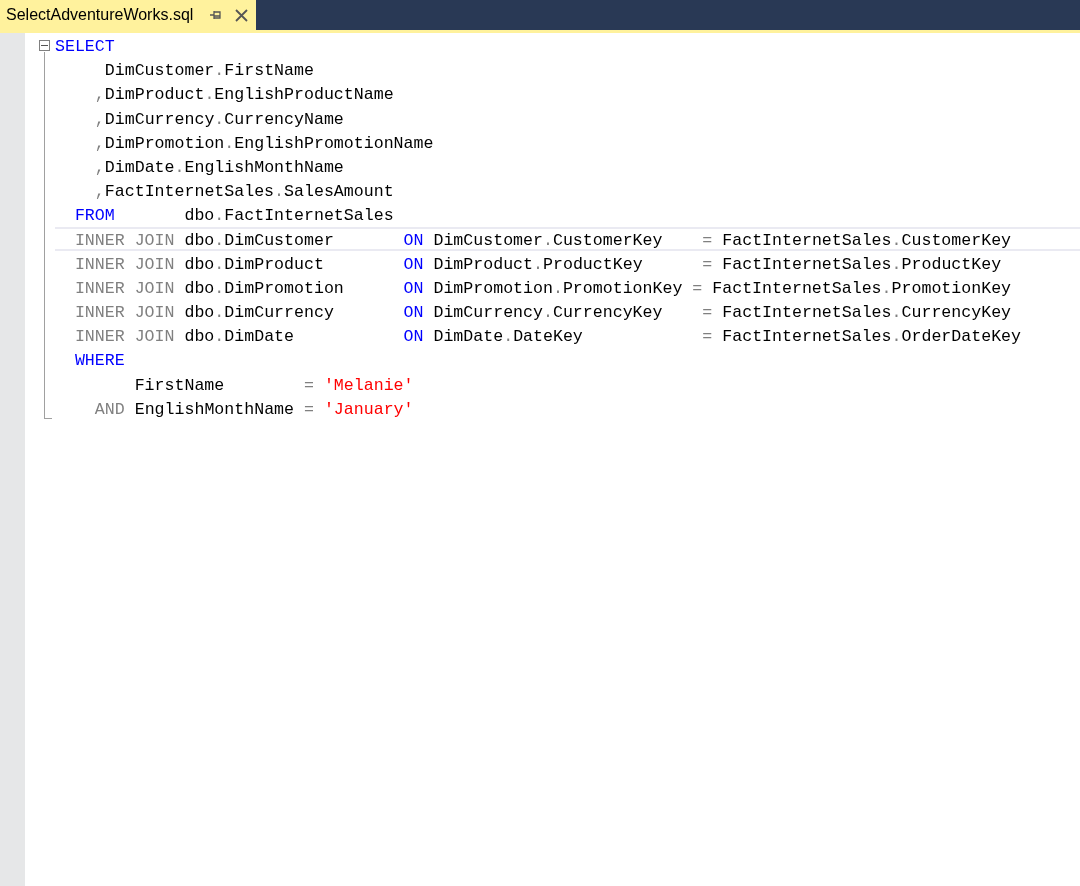 This screenshot has height=886, width=1080. Describe the element at coordinates (543, 288) in the screenshot. I see `code-line: INNER JOIN dbo.DimPromotion ON DimPromotion.PromotionKey = FactInternetSales.PromotionKey` at that location.